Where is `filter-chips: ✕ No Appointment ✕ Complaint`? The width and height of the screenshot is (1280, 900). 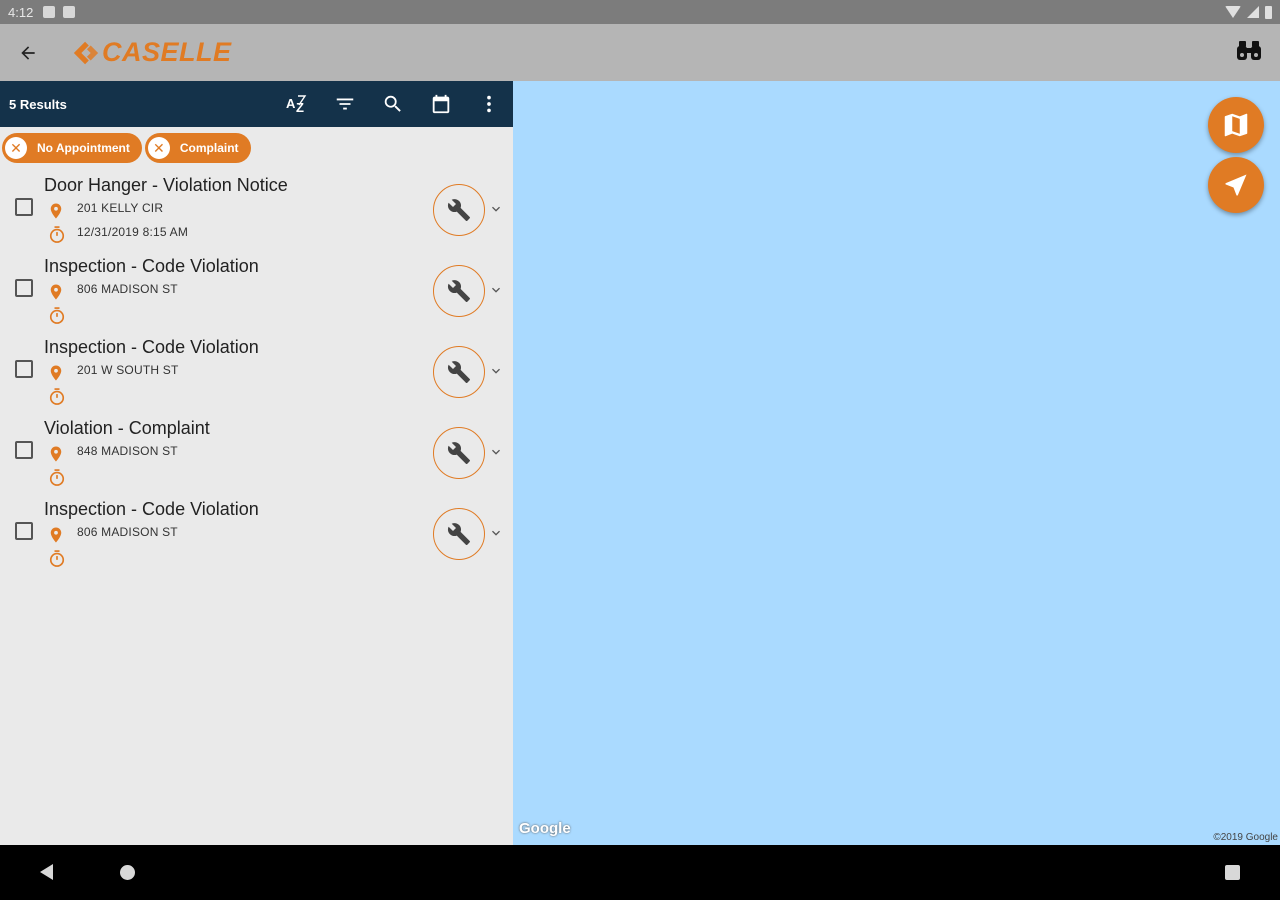
filter-chips: ✕ No Appointment ✕ Complaint is located at coordinates (256, 146).